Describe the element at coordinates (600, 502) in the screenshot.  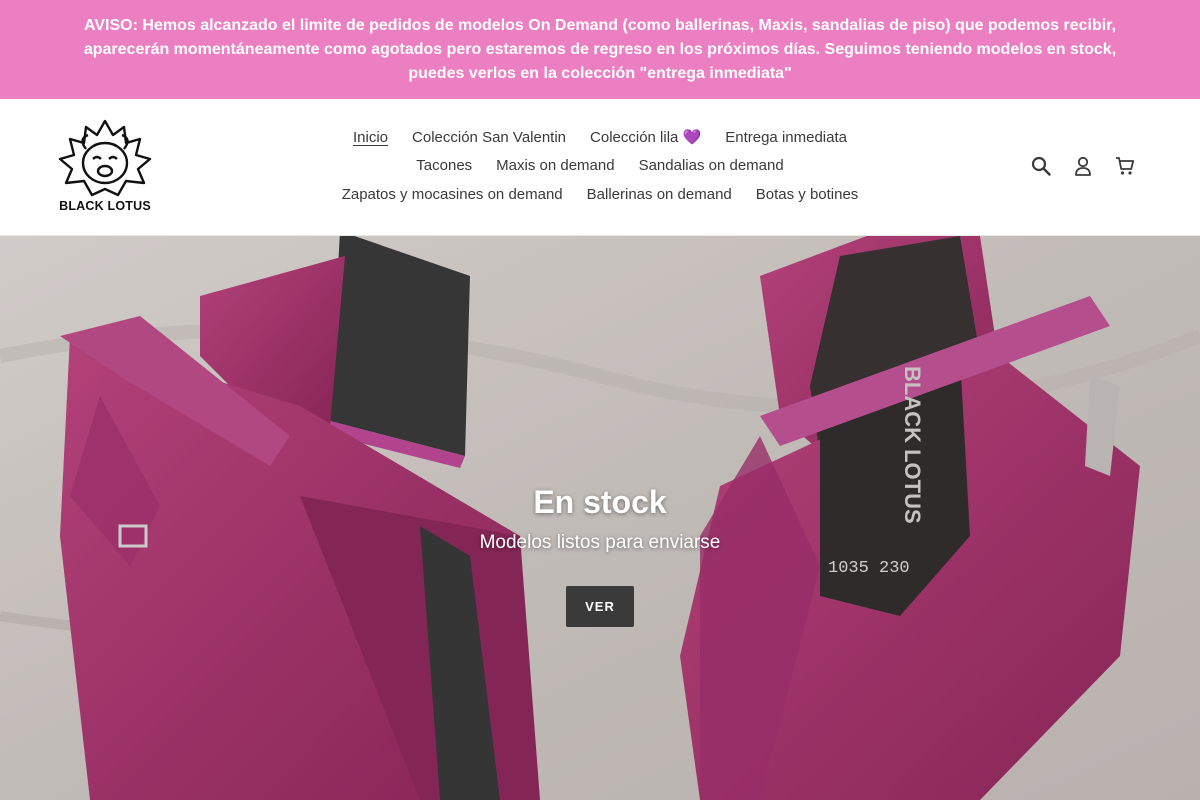
I see `hero-title: En stock` at that location.